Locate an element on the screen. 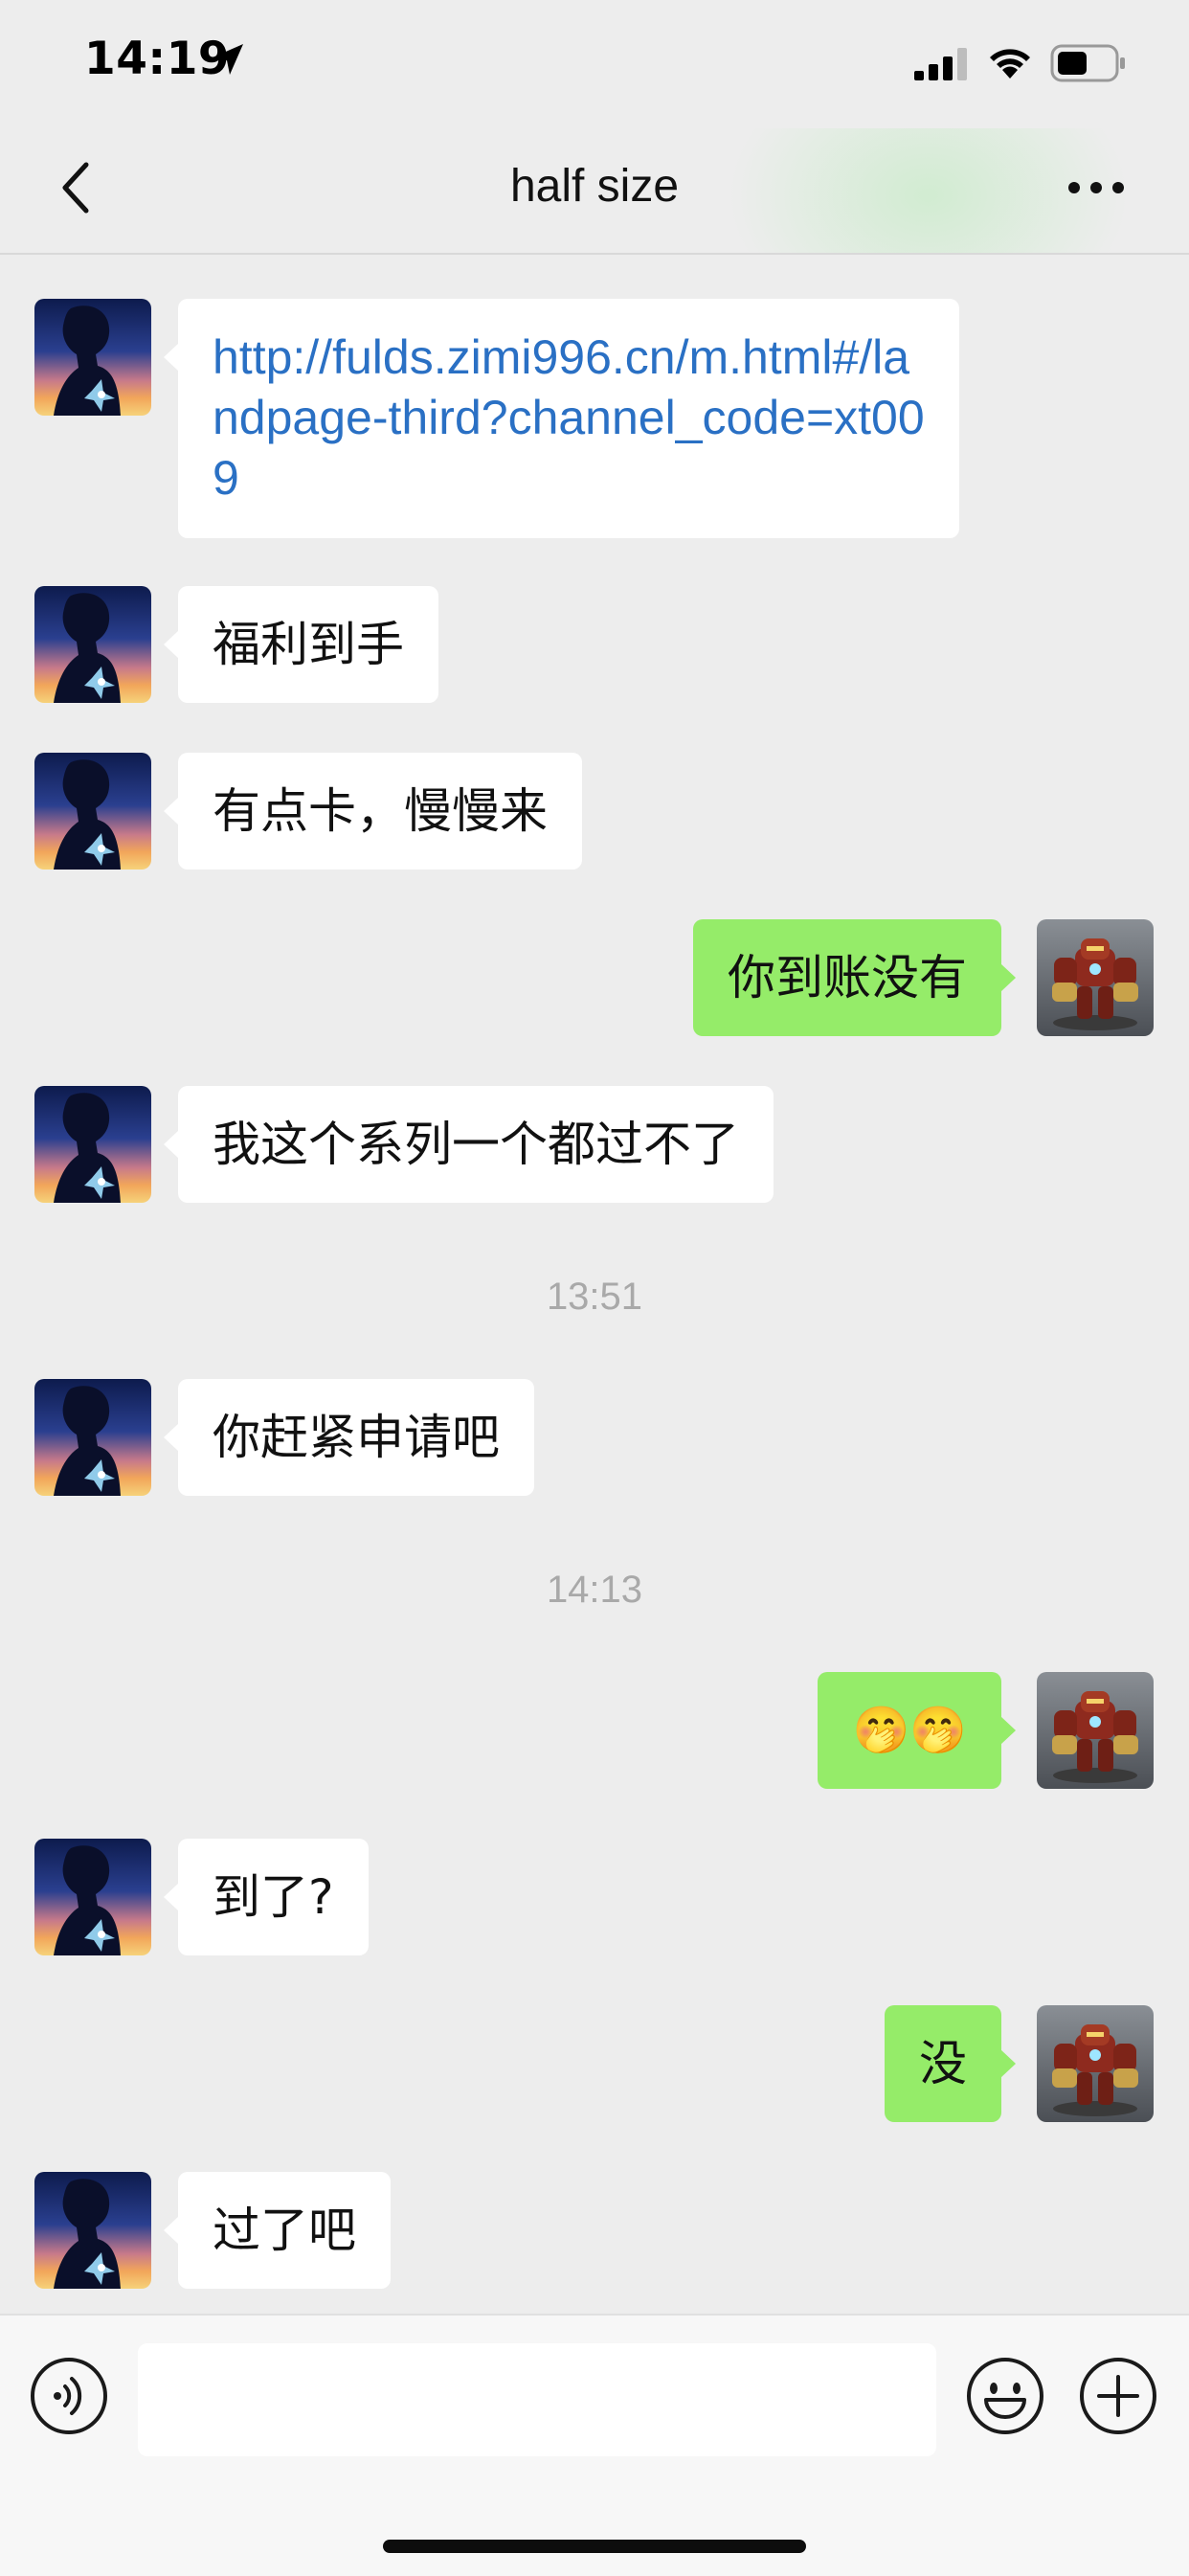 Image resolution: width=1189 pixels, height=2576 pixels. message-bubble: 福利到手 is located at coordinates (301, 644).